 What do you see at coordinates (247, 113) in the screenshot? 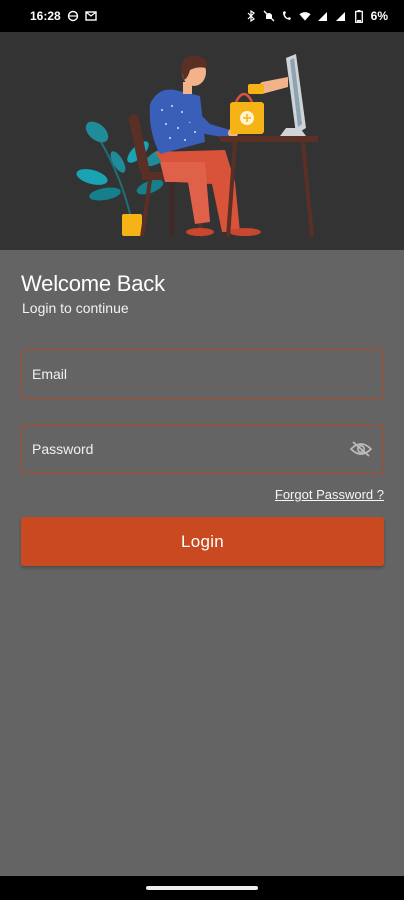
I see `shopping-bag-icon` at bounding box center [247, 113].